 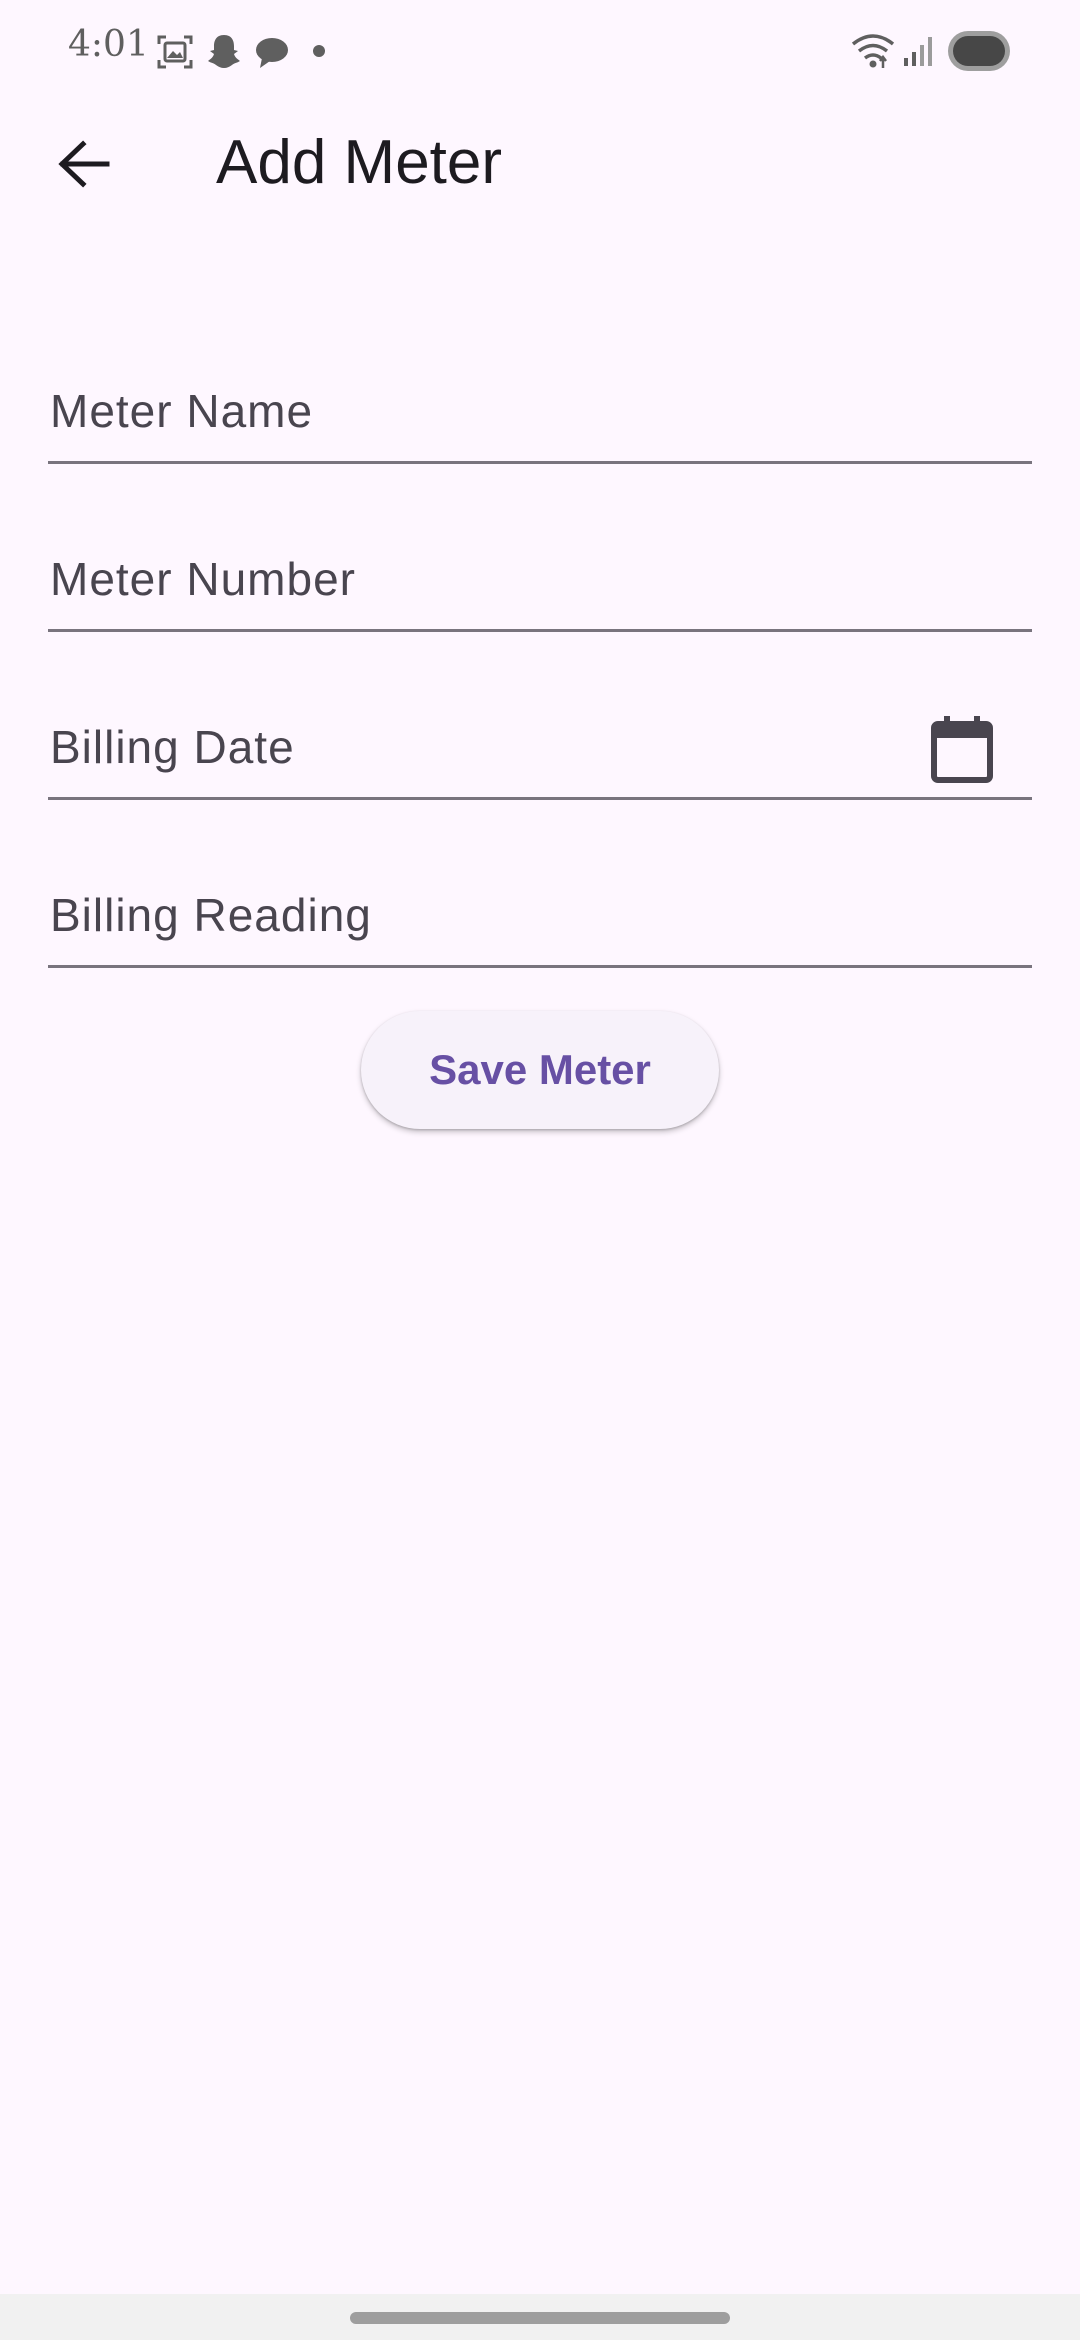 What do you see at coordinates (540, 404) in the screenshot?
I see `meter-name-field: Meter Name` at bounding box center [540, 404].